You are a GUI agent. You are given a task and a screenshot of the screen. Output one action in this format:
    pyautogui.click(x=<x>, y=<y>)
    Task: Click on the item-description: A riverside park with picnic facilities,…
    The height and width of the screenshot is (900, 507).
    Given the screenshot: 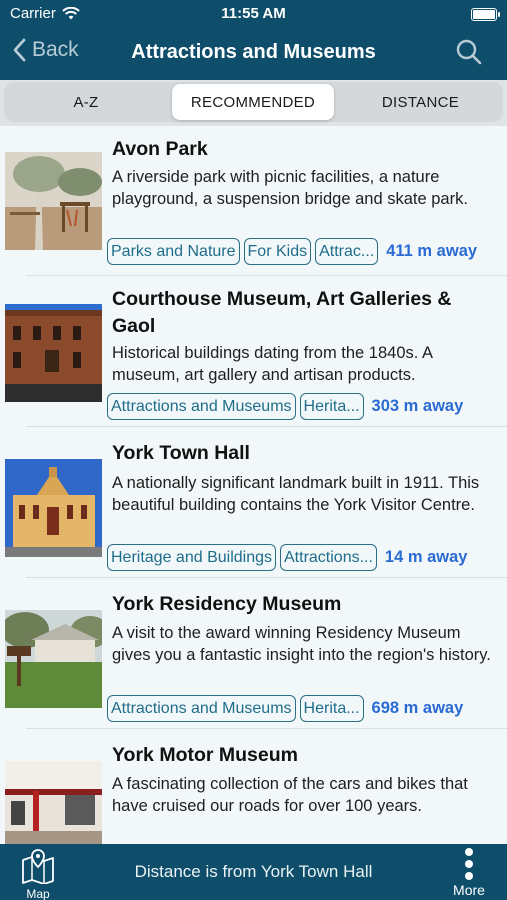 What is the action you would take?
    pyautogui.click(x=290, y=188)
    